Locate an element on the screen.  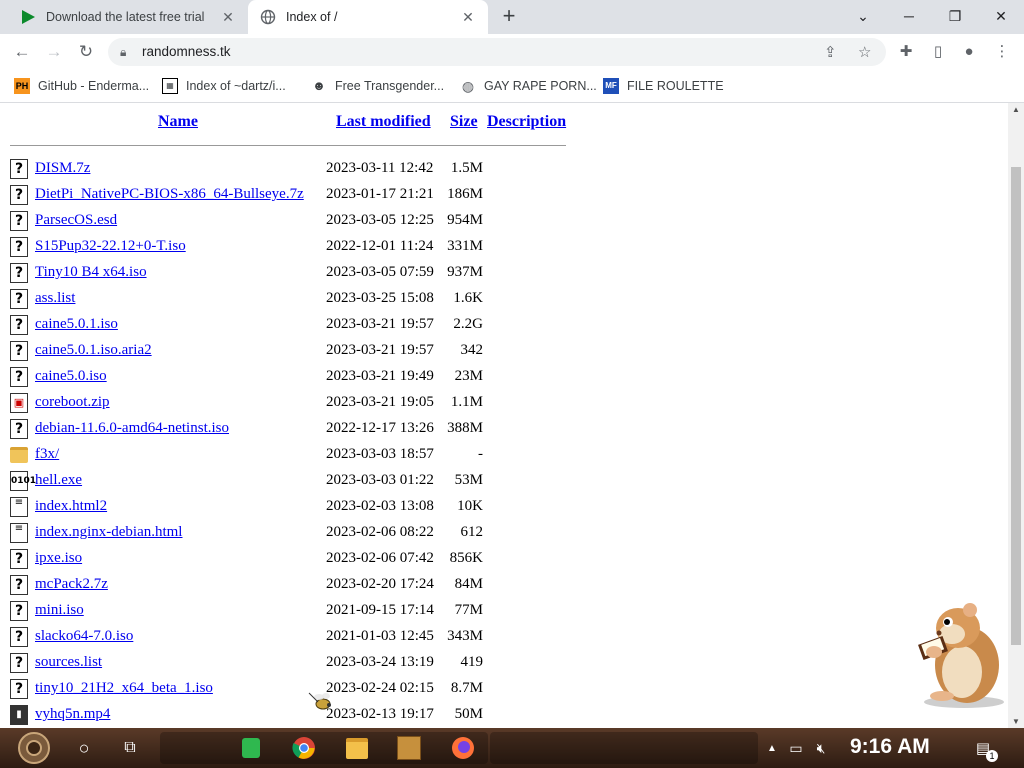
forward-icon: → is located at coordinates (54, 52).